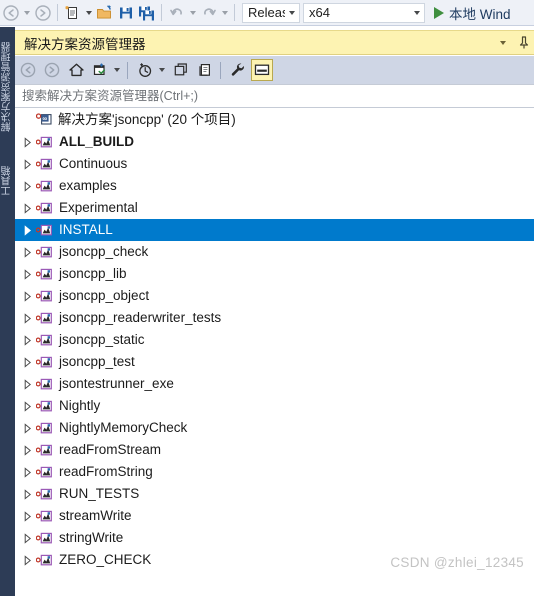 The width and height of the screenshot is (534, 596). I want to click on forward-arrow-icon, so click(42, 12).